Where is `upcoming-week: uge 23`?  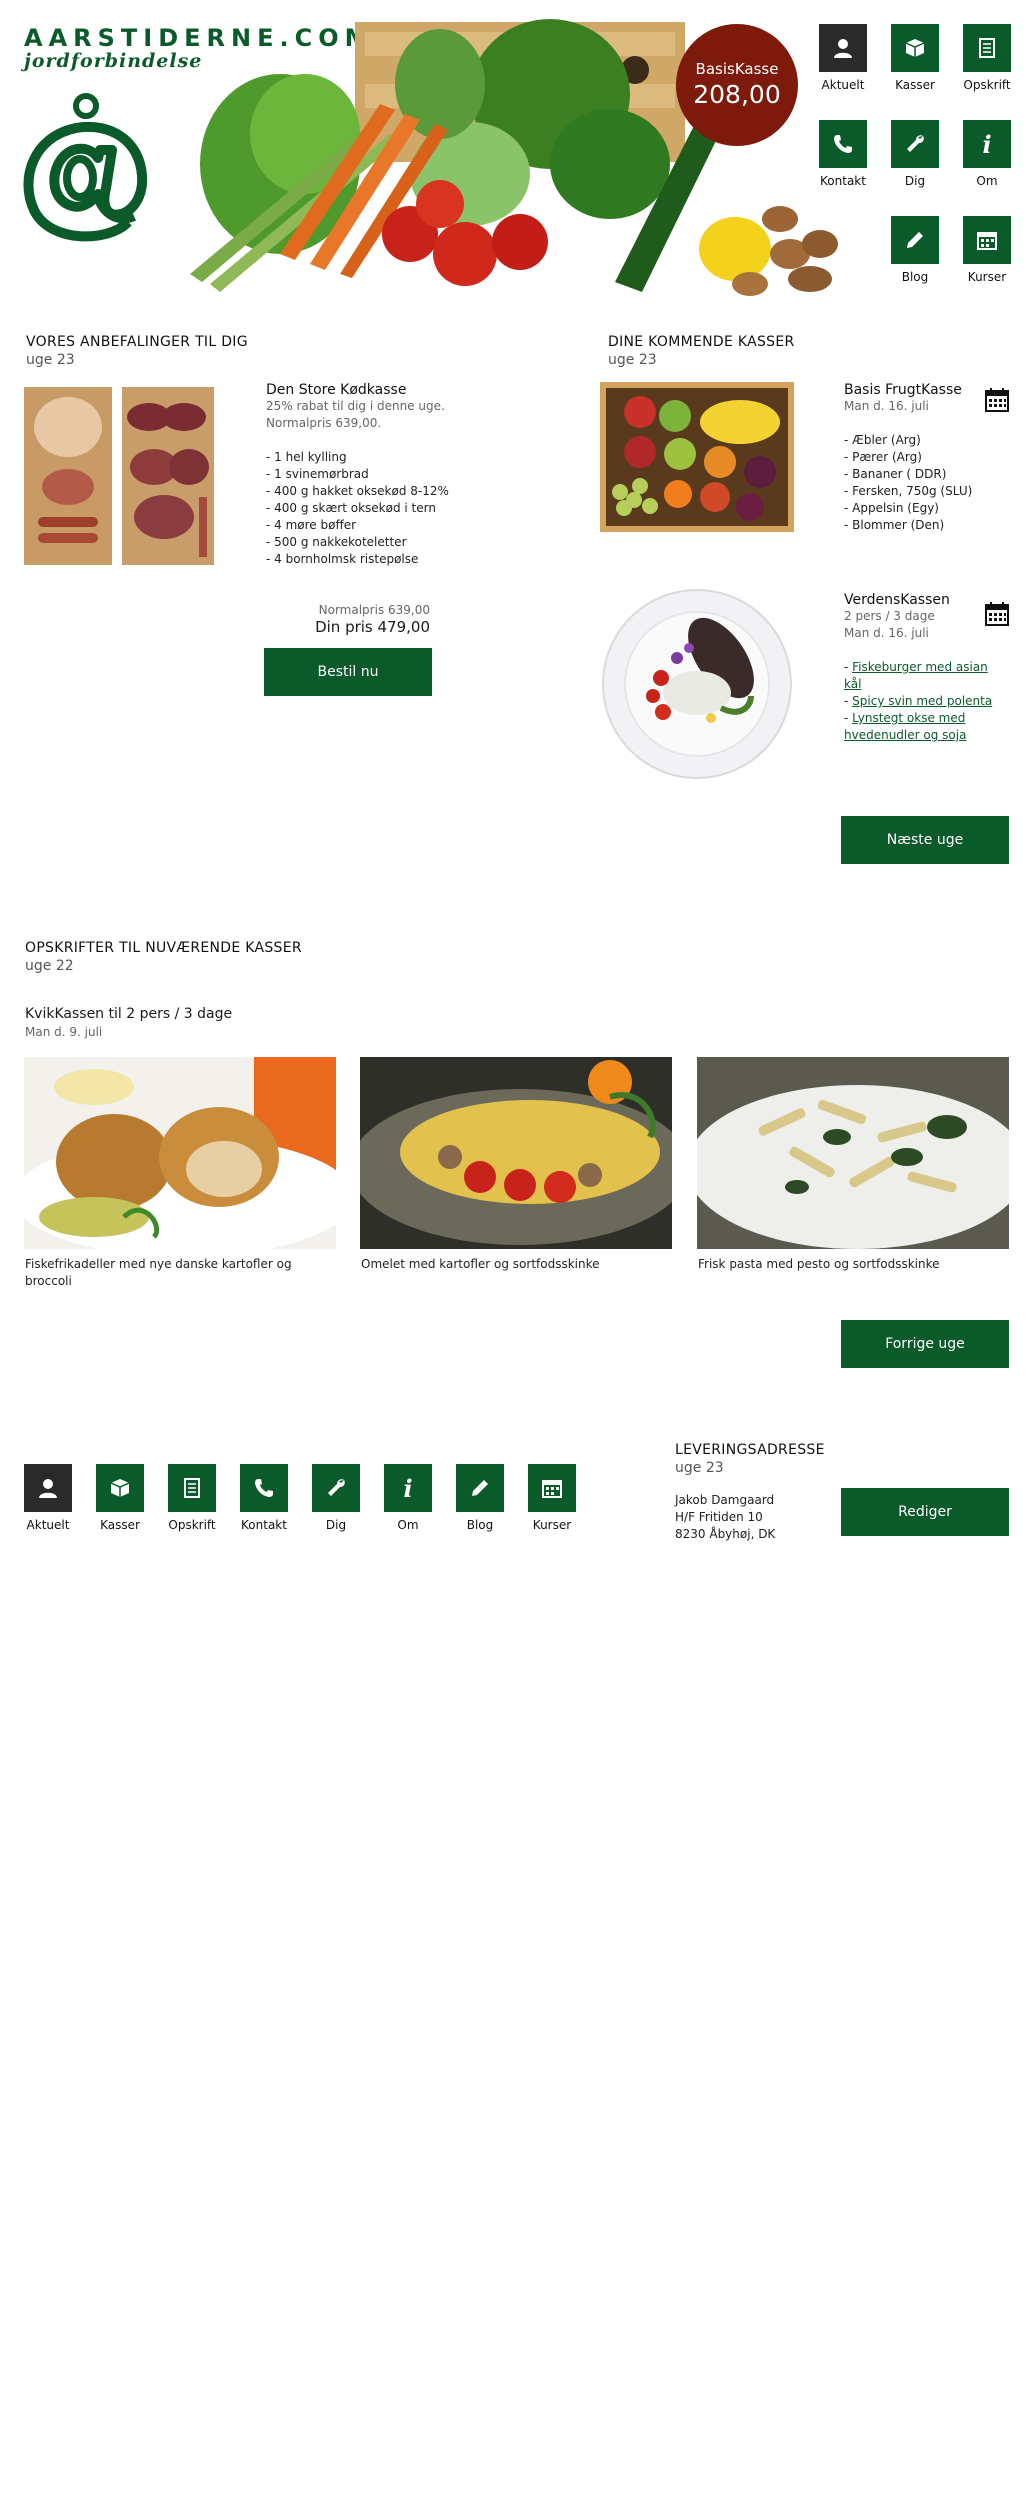
upcoming-week: uge 23 is located at coordinates (632, 360).